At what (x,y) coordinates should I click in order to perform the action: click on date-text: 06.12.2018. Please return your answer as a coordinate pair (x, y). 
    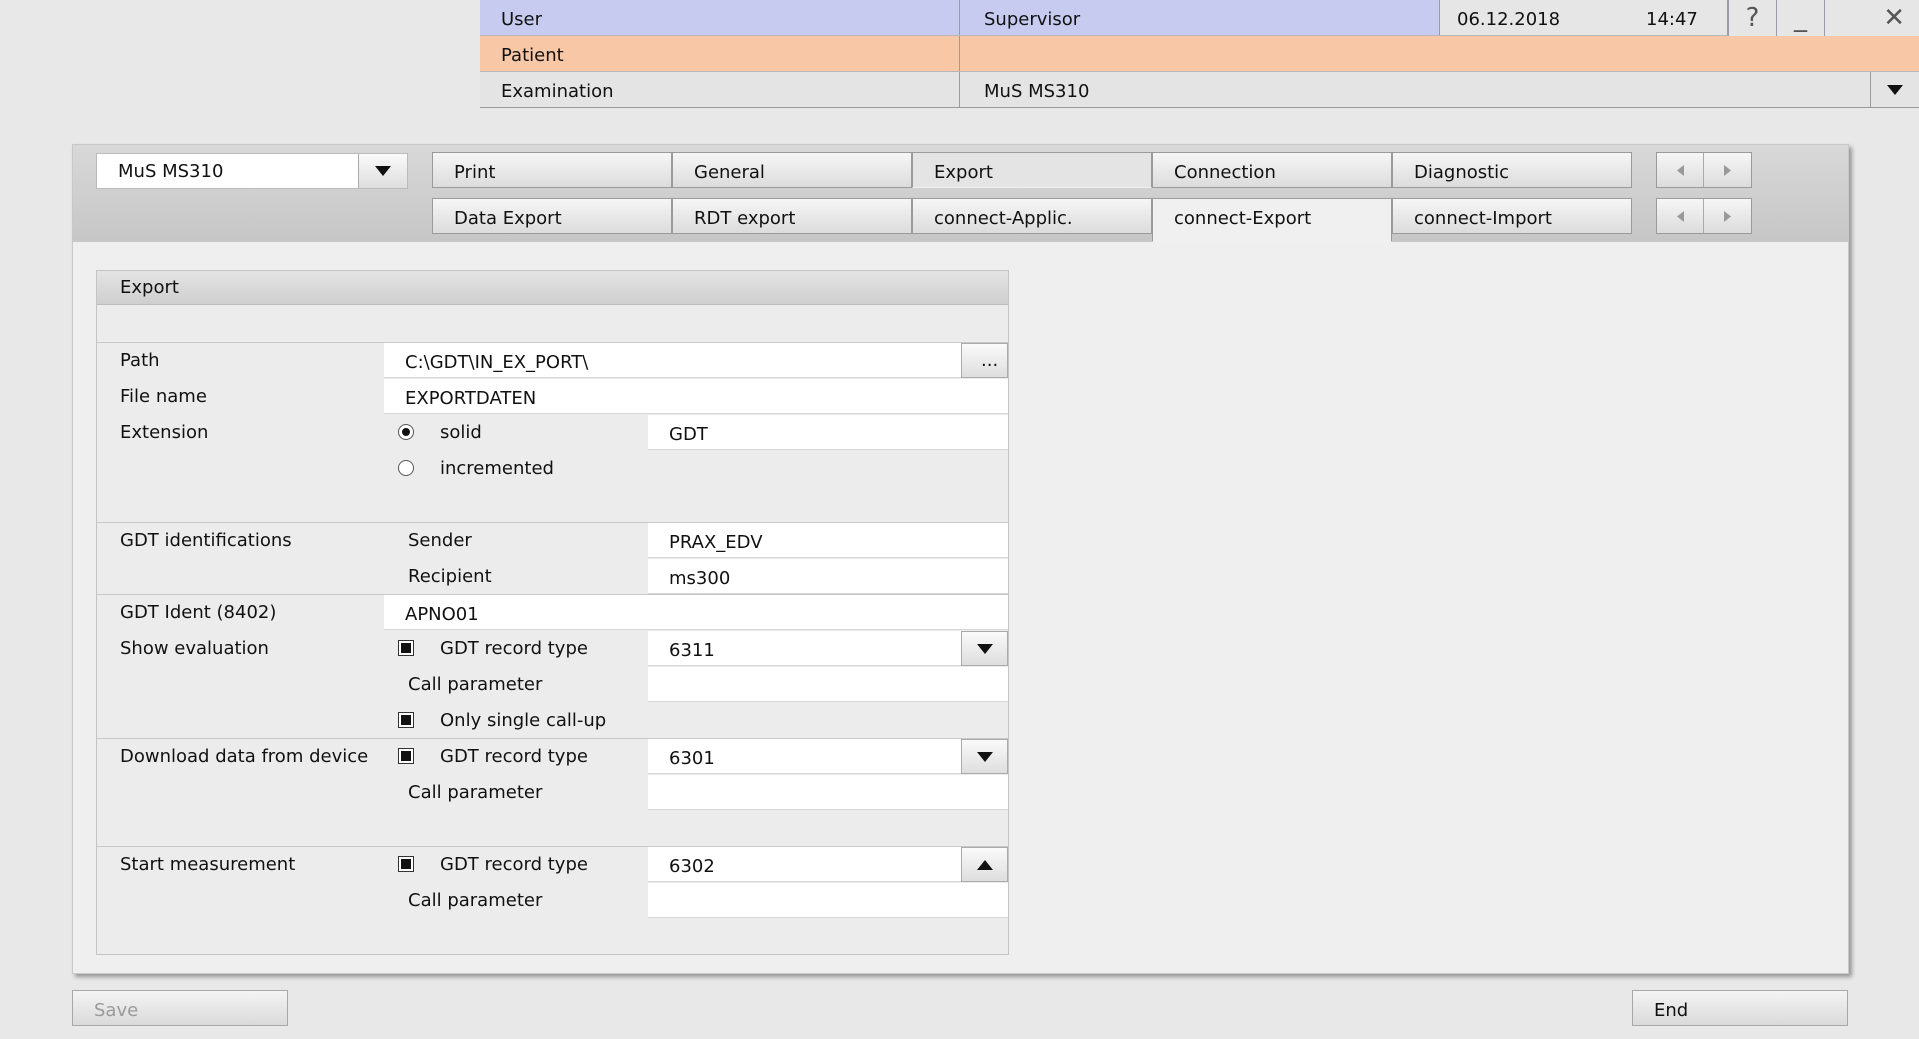
    Looking at the image, I should click on (1509, 19).